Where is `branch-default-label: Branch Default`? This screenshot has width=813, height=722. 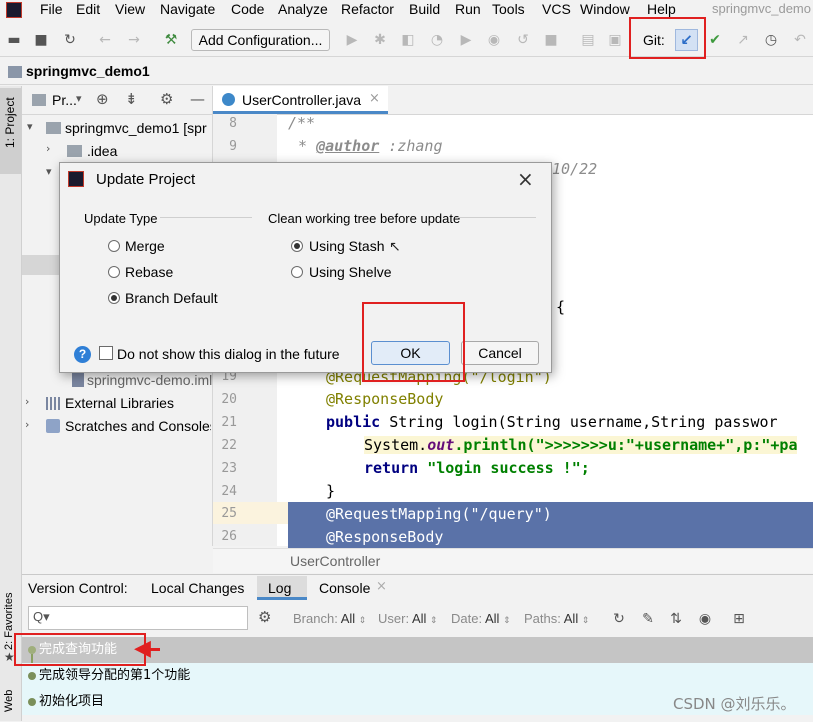
branch-default-label: Branch Default is located at coordinates (171, 298).